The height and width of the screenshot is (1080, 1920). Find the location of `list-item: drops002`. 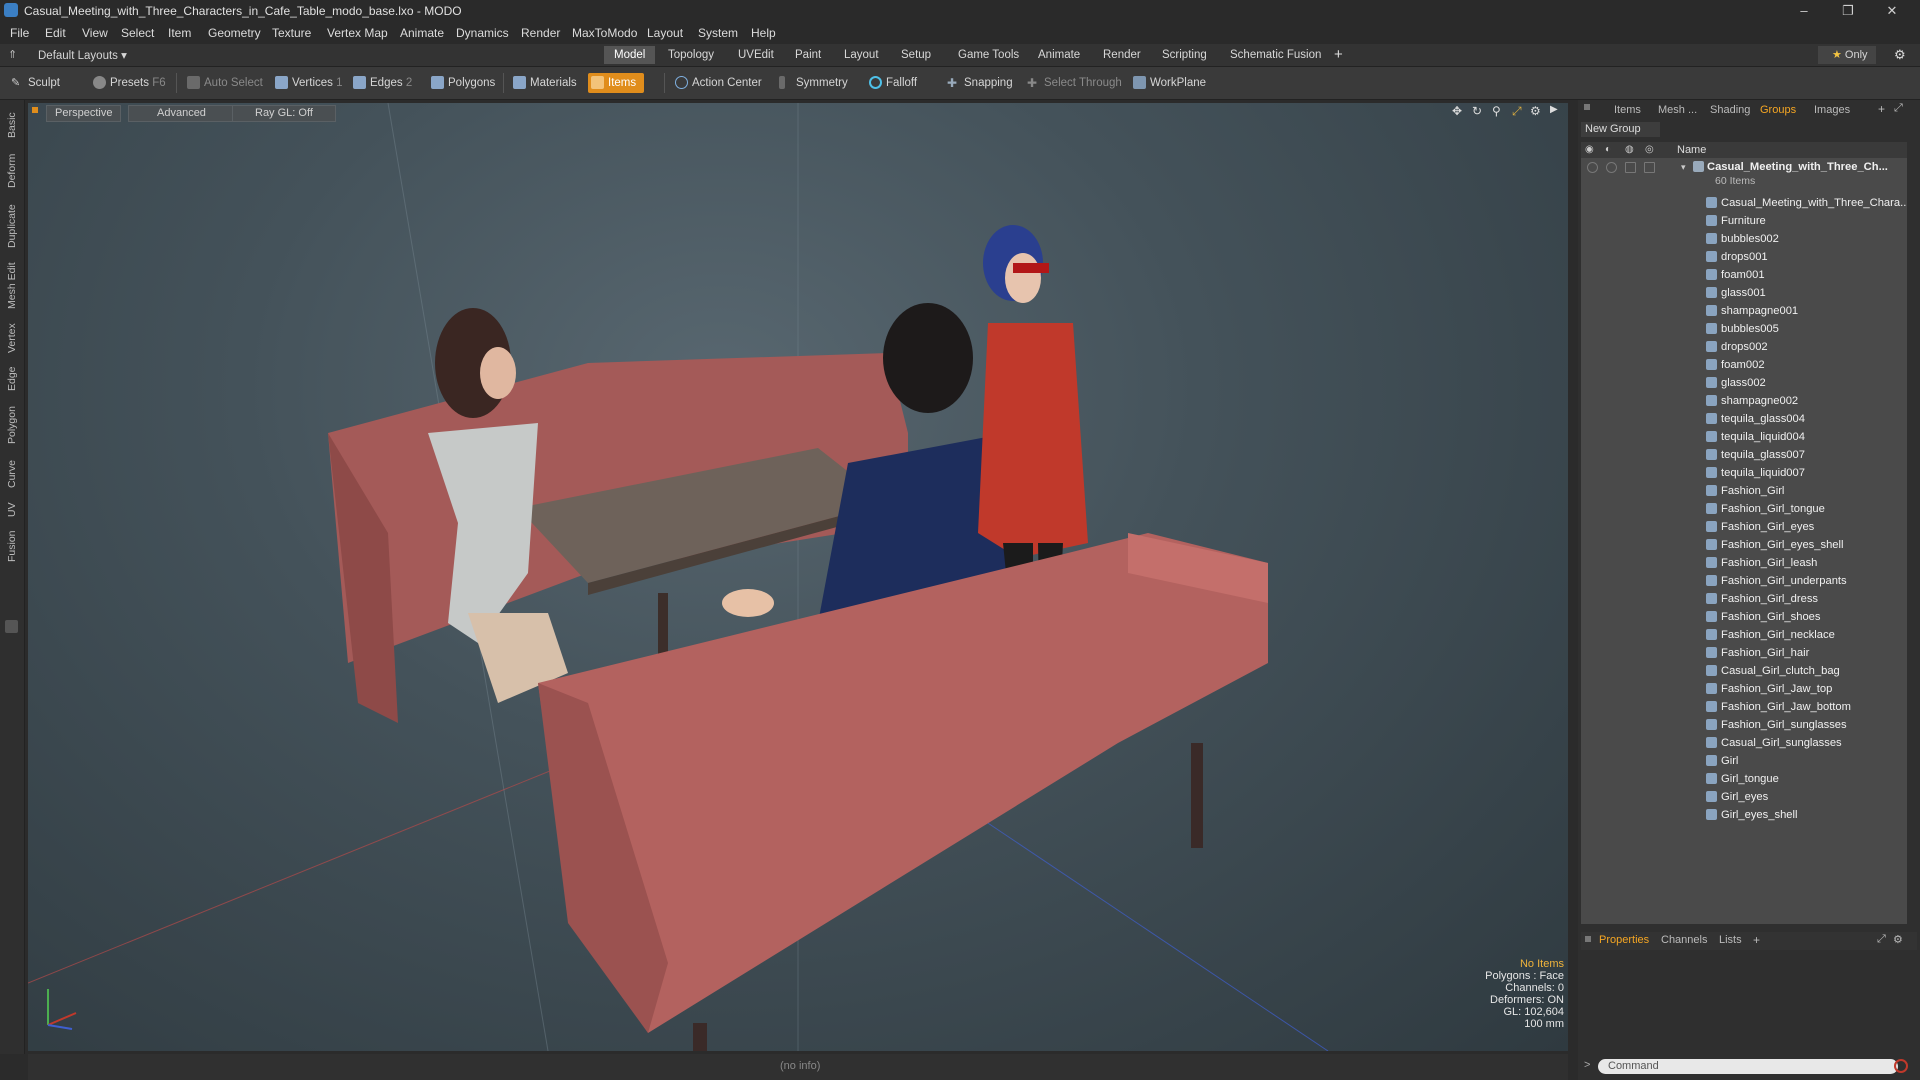

list-item: drops002 is located at coordinates (1744, 347).